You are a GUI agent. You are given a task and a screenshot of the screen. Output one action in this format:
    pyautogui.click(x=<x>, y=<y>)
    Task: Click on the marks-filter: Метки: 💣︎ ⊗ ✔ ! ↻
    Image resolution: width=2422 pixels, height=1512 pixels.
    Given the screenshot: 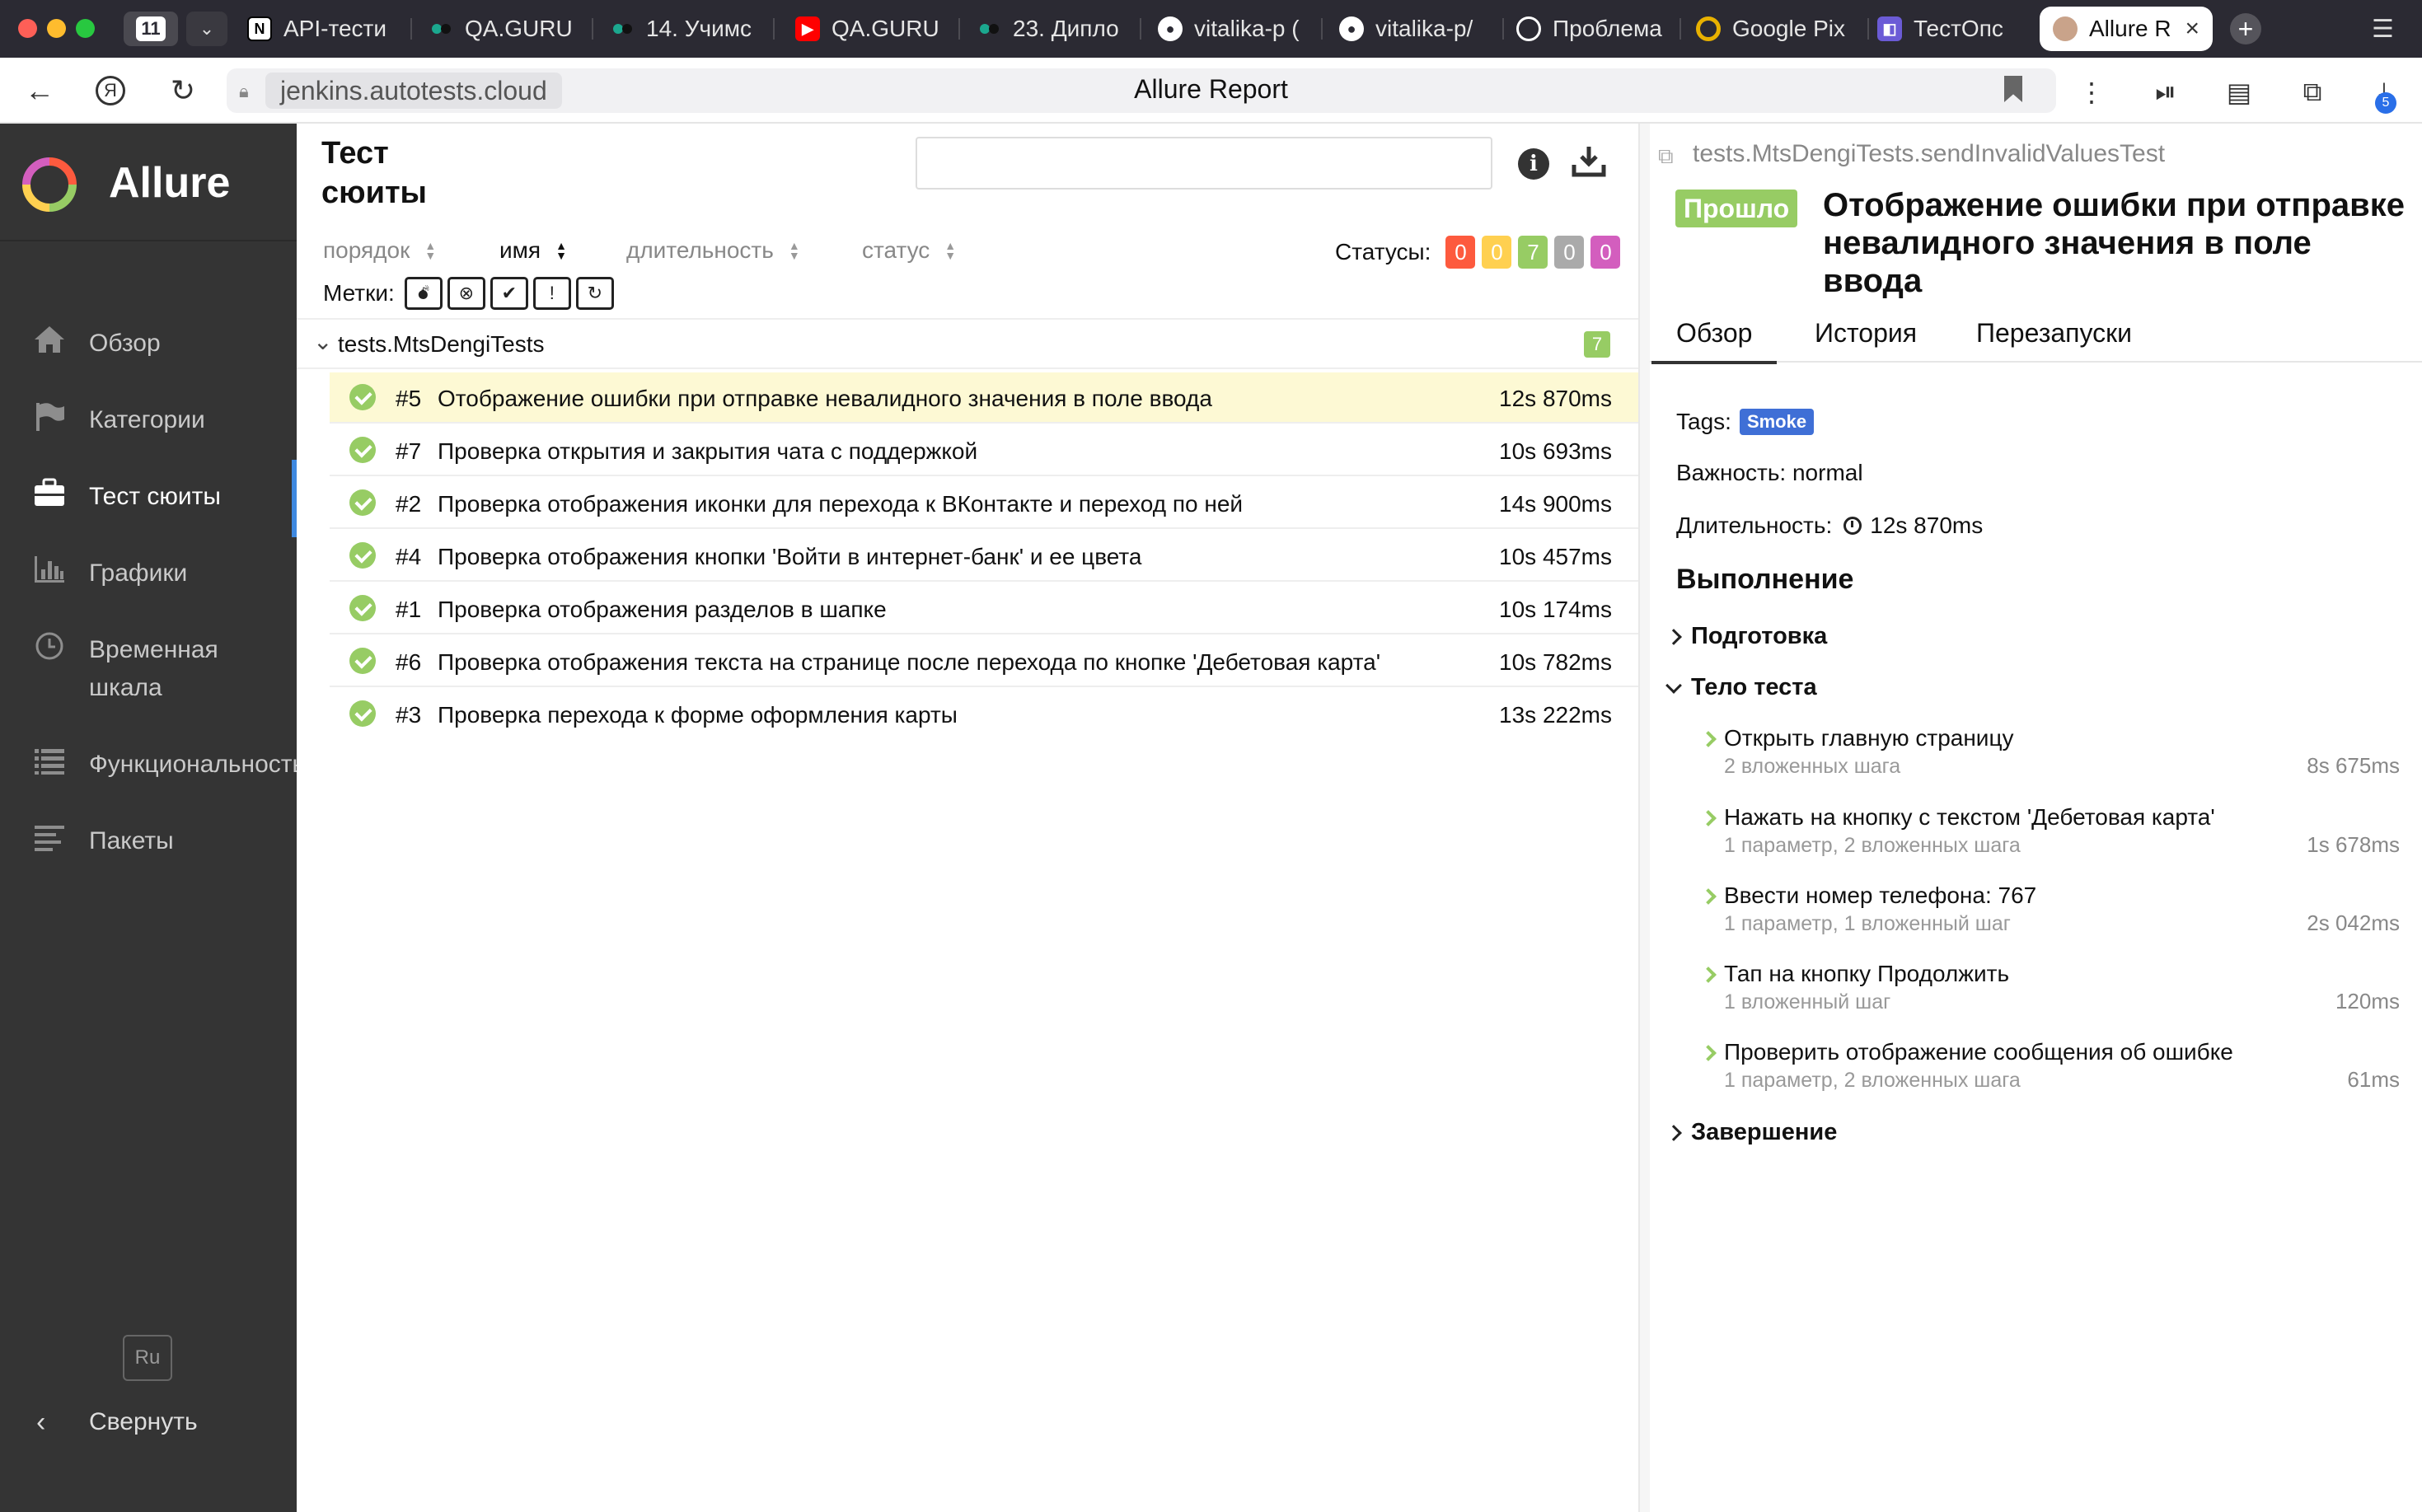 What is the action you would take?
    pyautogui.click(x=469, y=293)
    